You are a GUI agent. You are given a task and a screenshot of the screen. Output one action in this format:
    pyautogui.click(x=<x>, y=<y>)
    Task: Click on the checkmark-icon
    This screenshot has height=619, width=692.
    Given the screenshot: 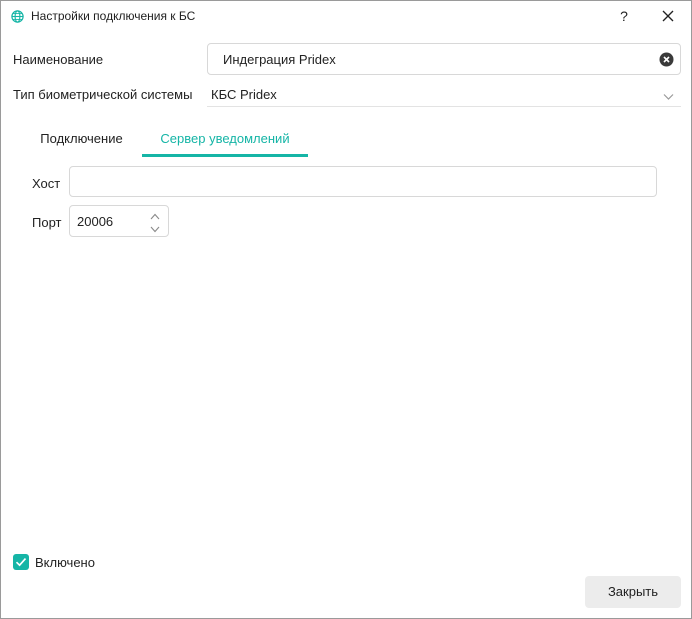 What is the action you would take?
    pyautogui.click(x=21, y=562)
    